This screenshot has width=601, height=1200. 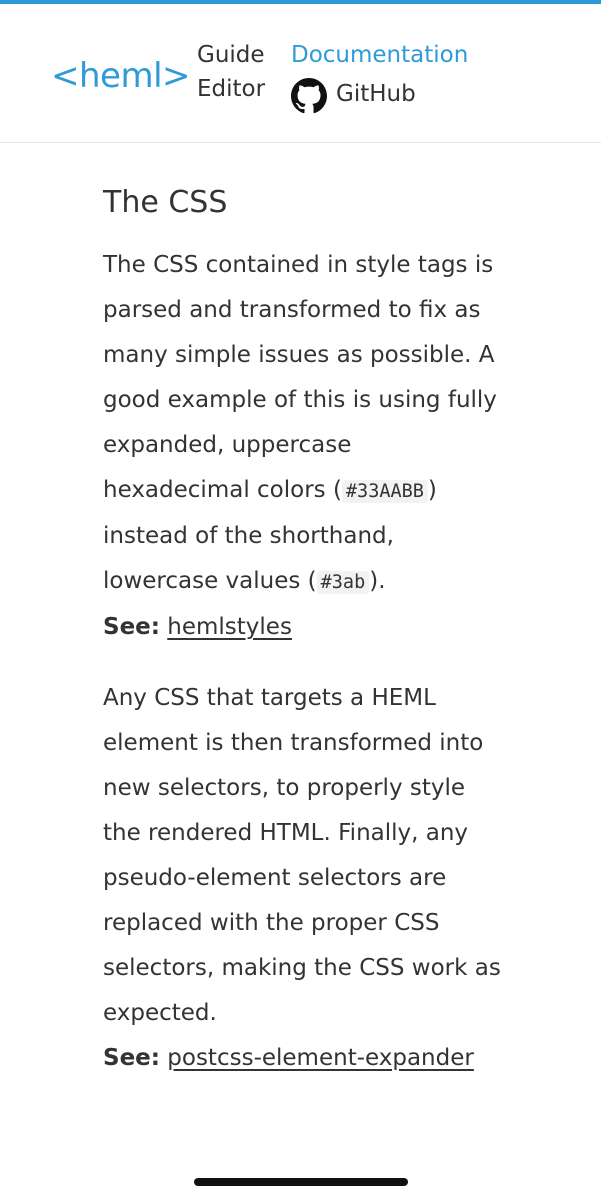 I want to click on nav-documentation-link: Documentation, so click(x=379, y=55).